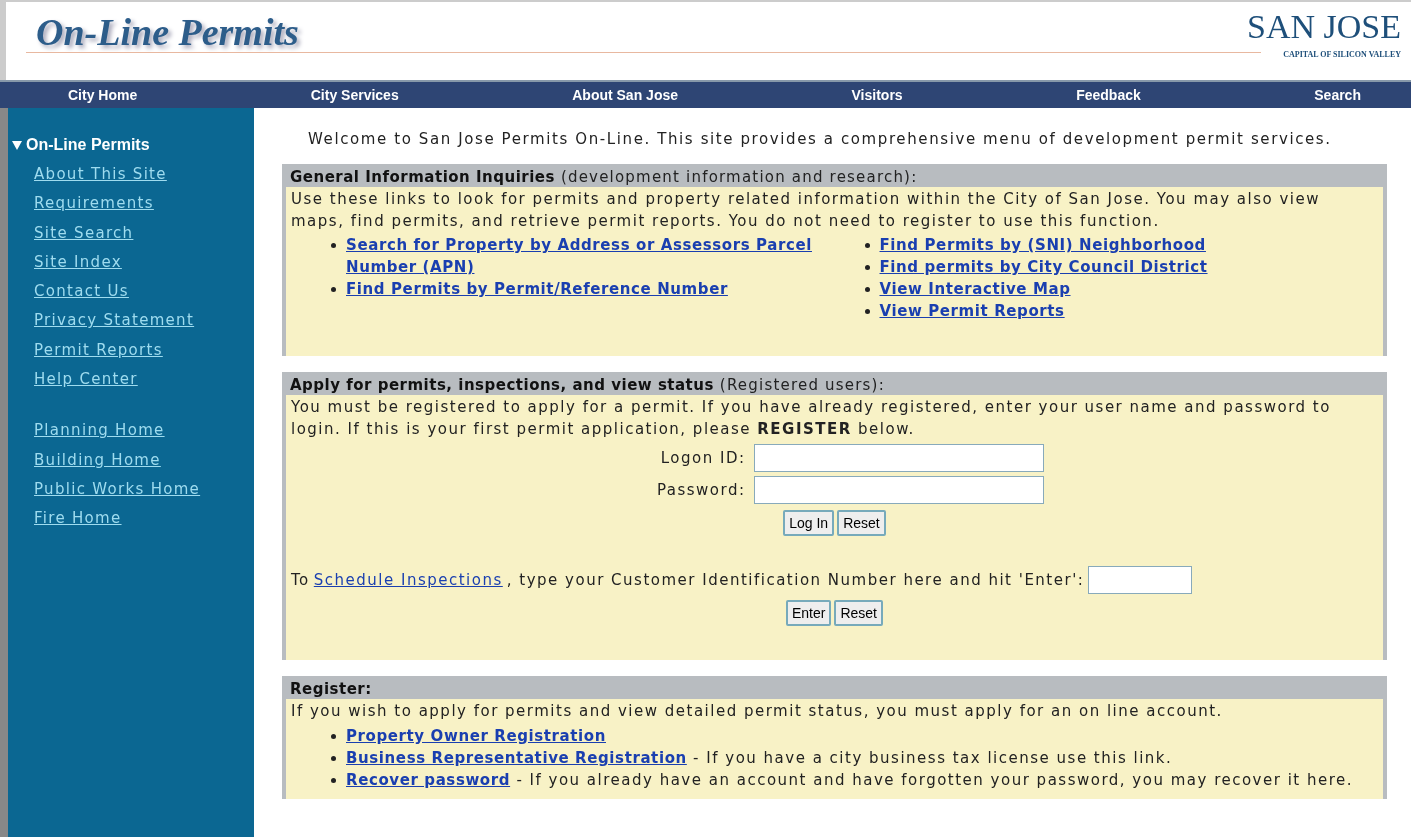 The width and height of the screenshot is (1411, 837). What do you see at coordinates (1337, 95) in the screenshot?
I see `nav-link: Search` at bounding box center [1337, 95].